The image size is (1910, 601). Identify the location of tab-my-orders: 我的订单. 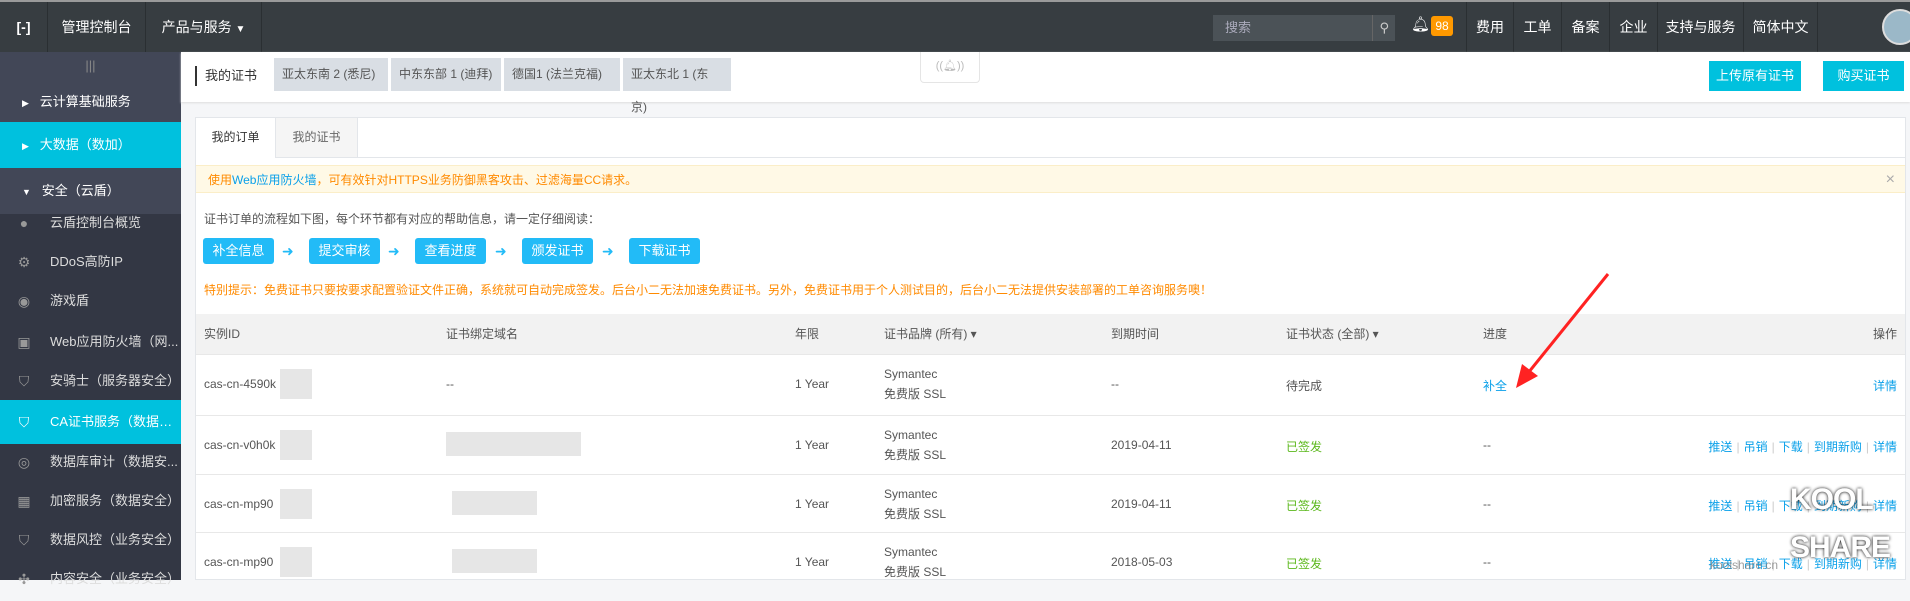
(236, 138).